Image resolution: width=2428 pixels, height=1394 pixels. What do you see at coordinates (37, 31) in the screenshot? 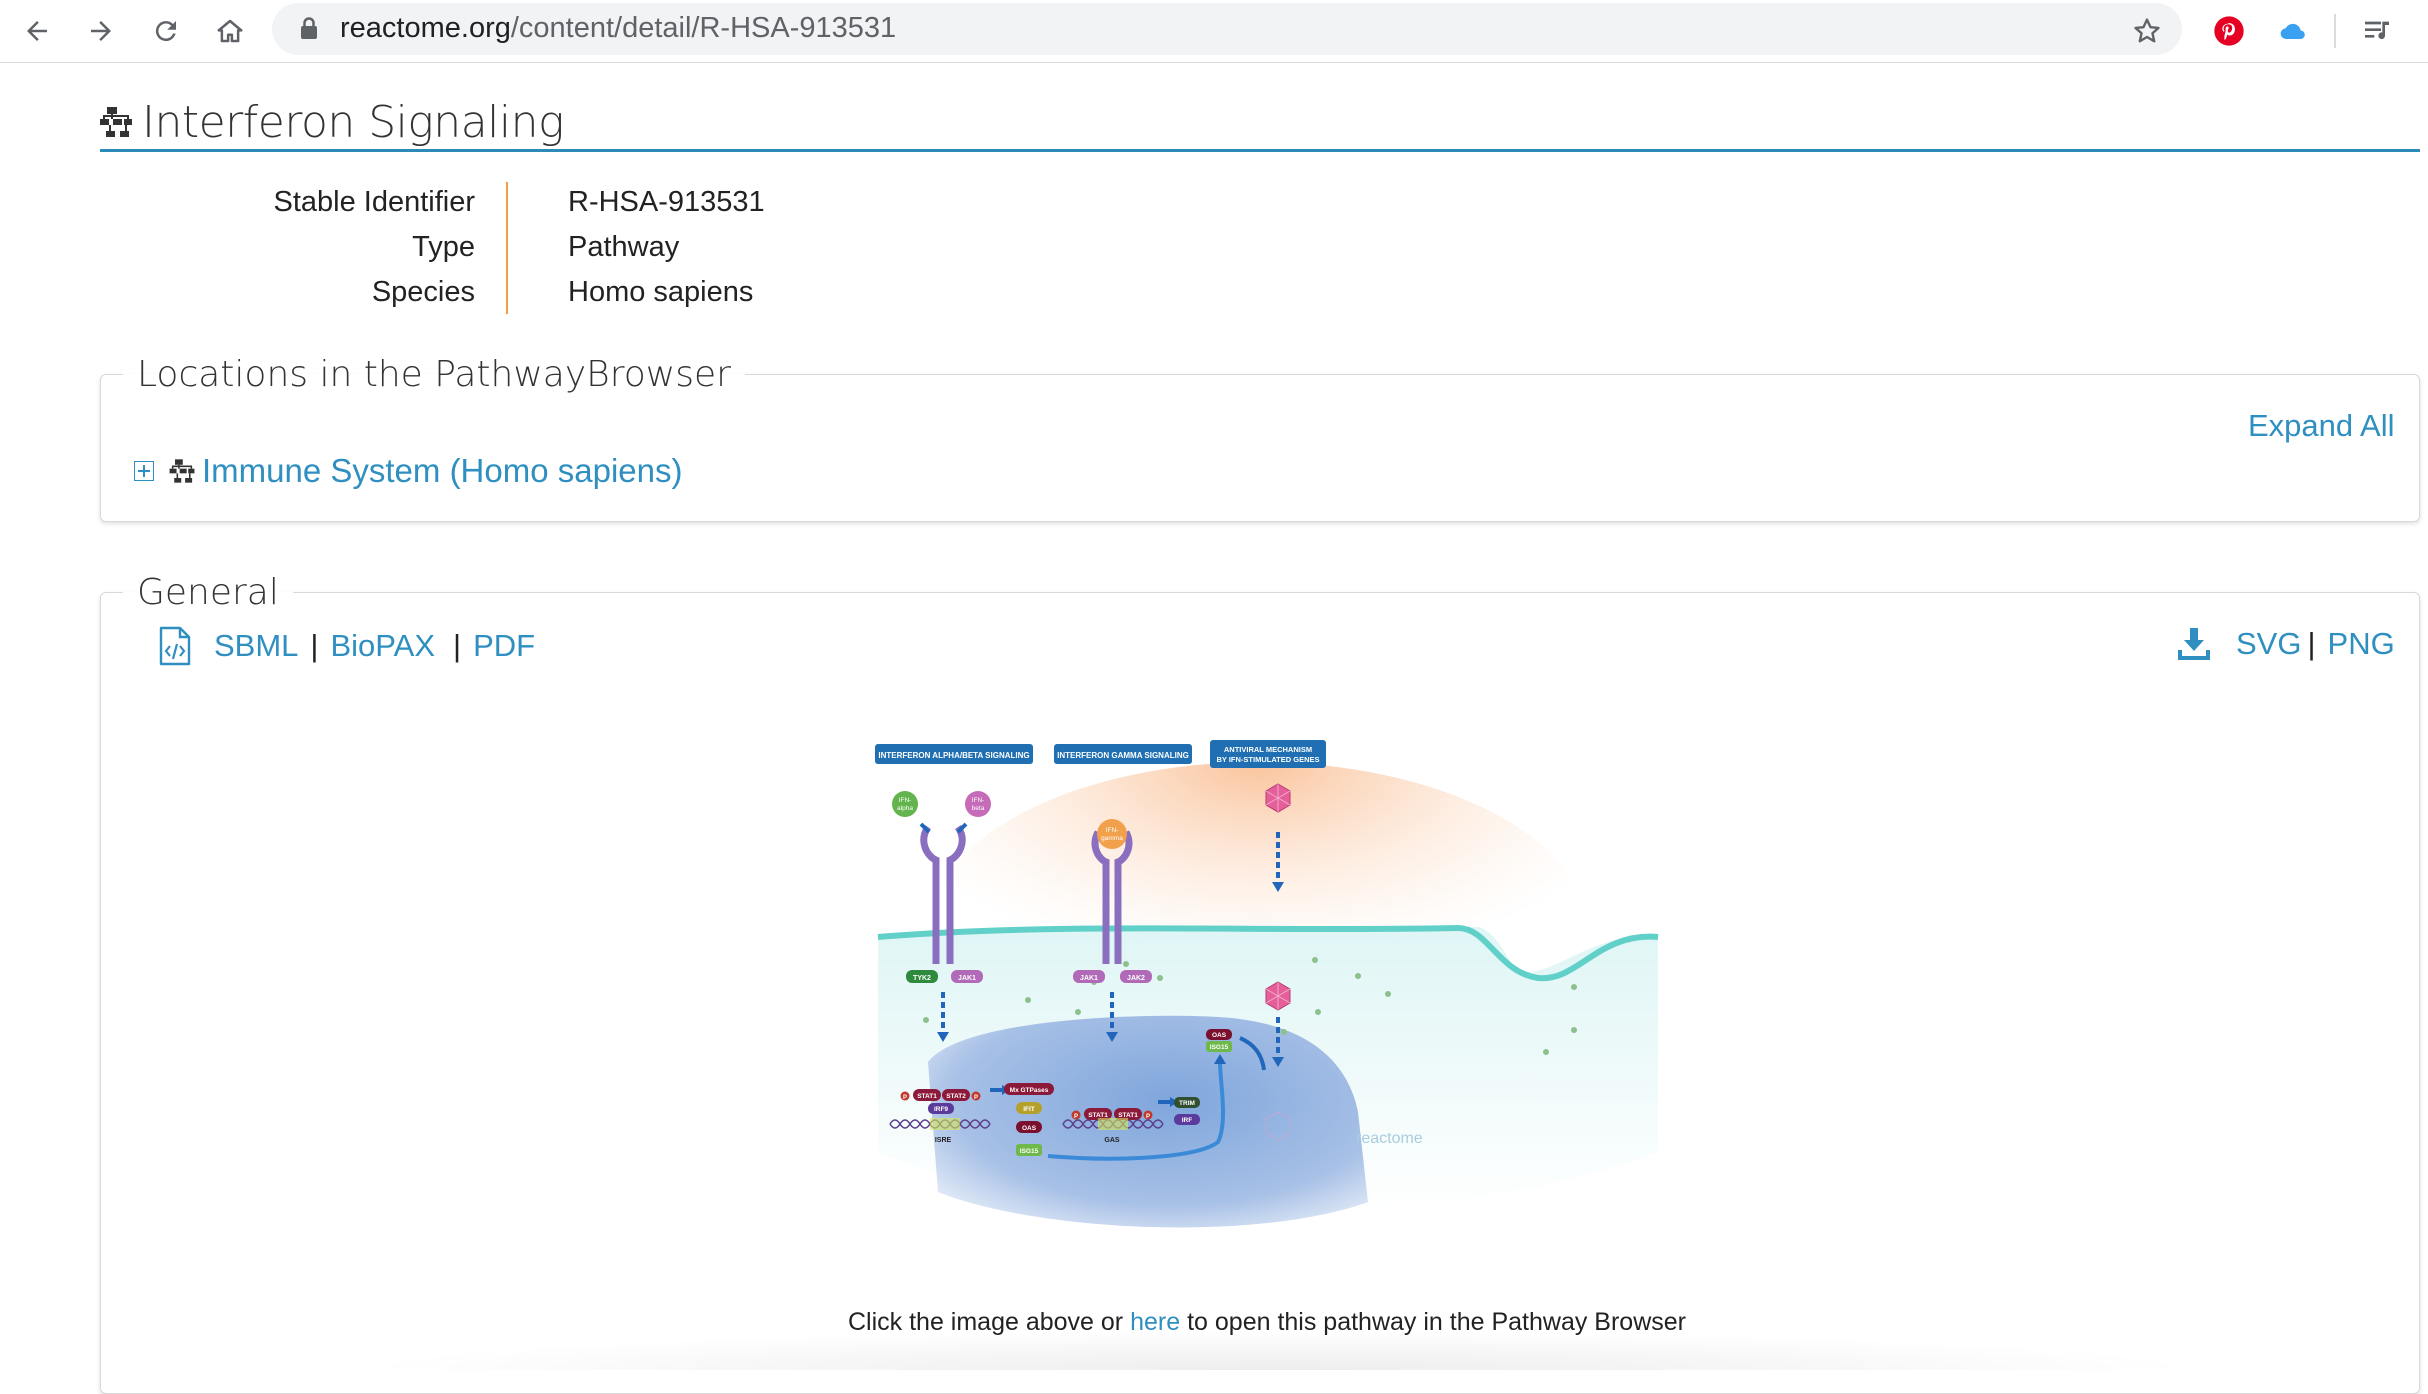
I see `back-arrow-icon` at bounding box center [37, 31].